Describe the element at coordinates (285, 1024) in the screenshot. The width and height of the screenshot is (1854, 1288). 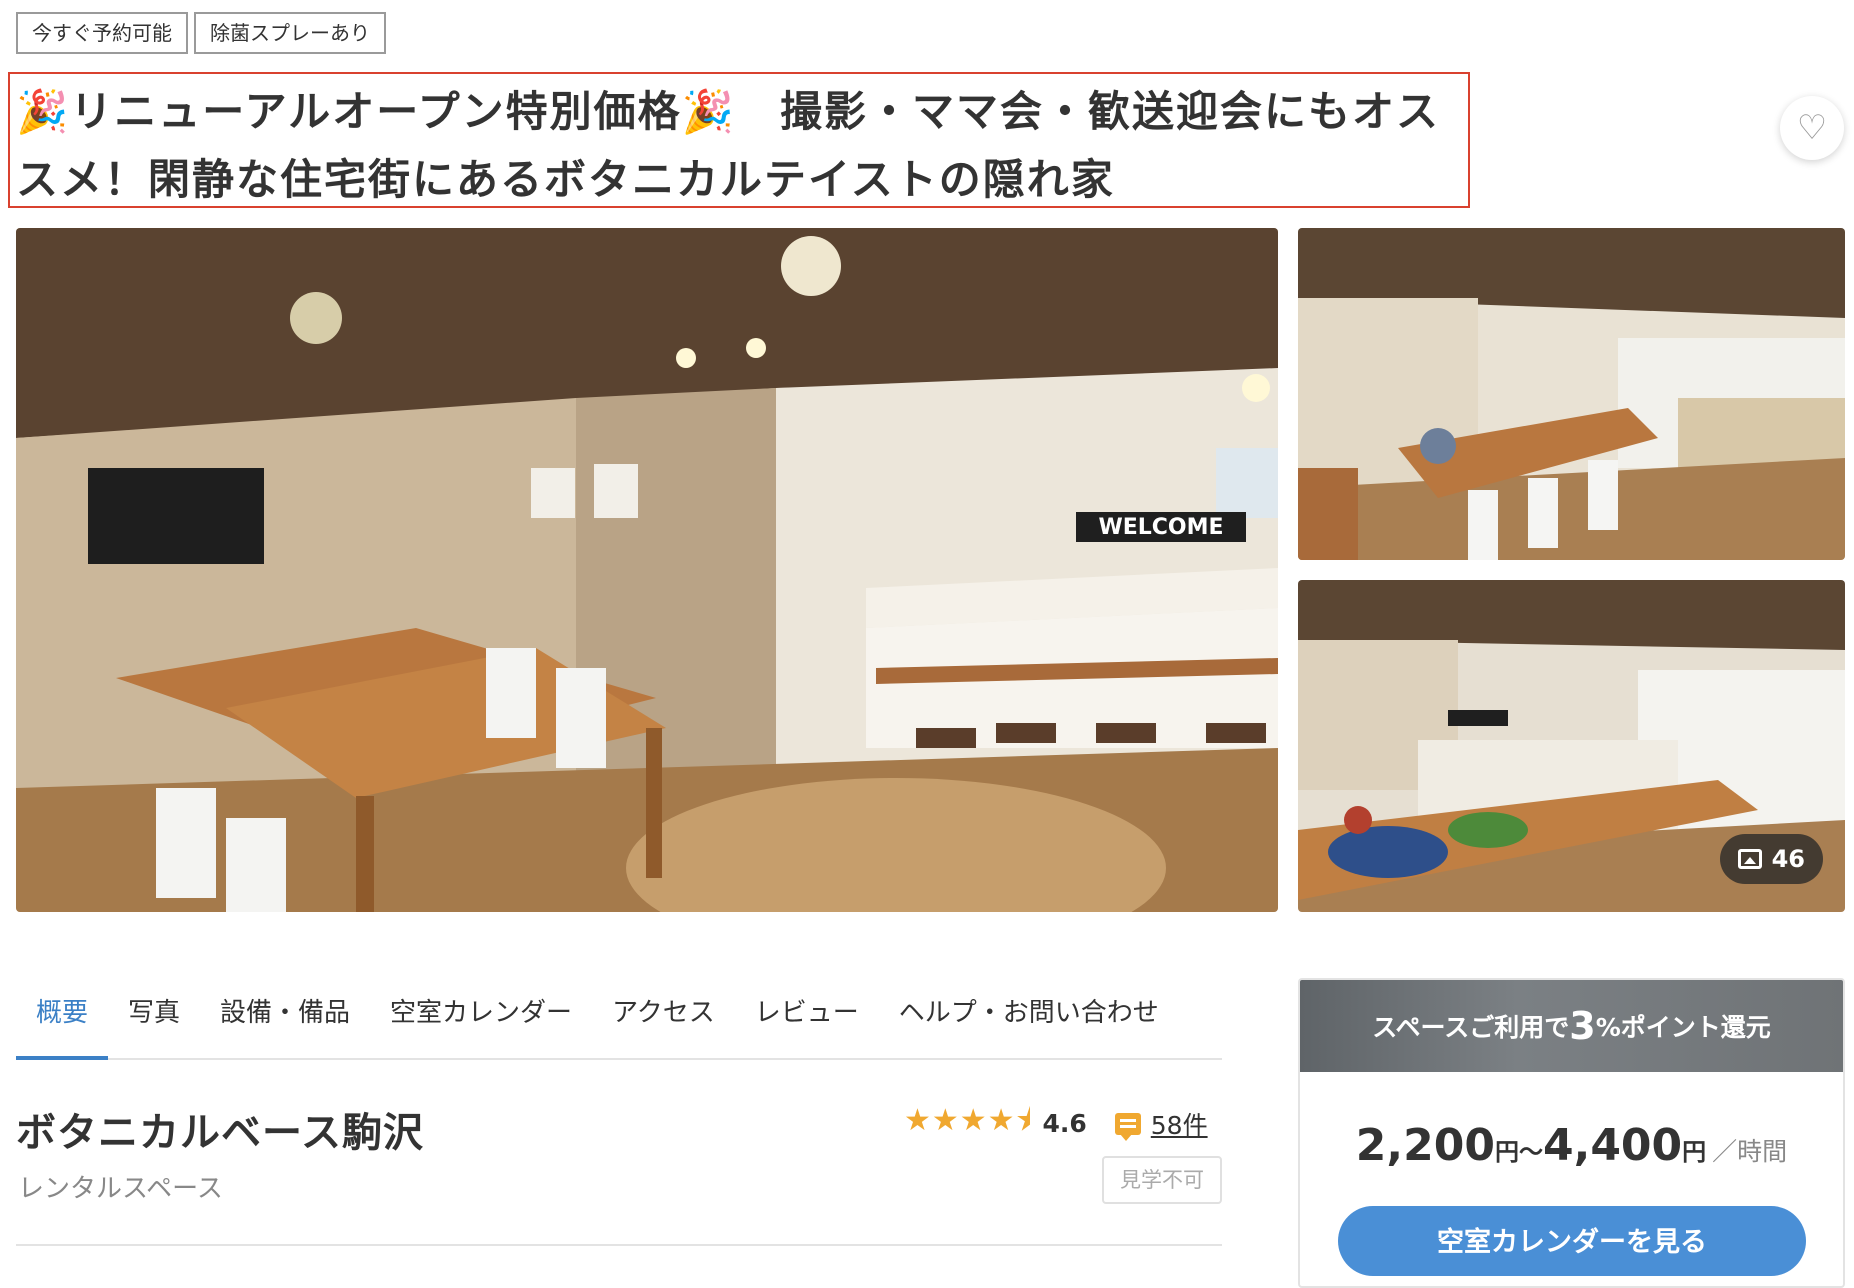
I see `tab-equipment: 設備・備品` at that location.